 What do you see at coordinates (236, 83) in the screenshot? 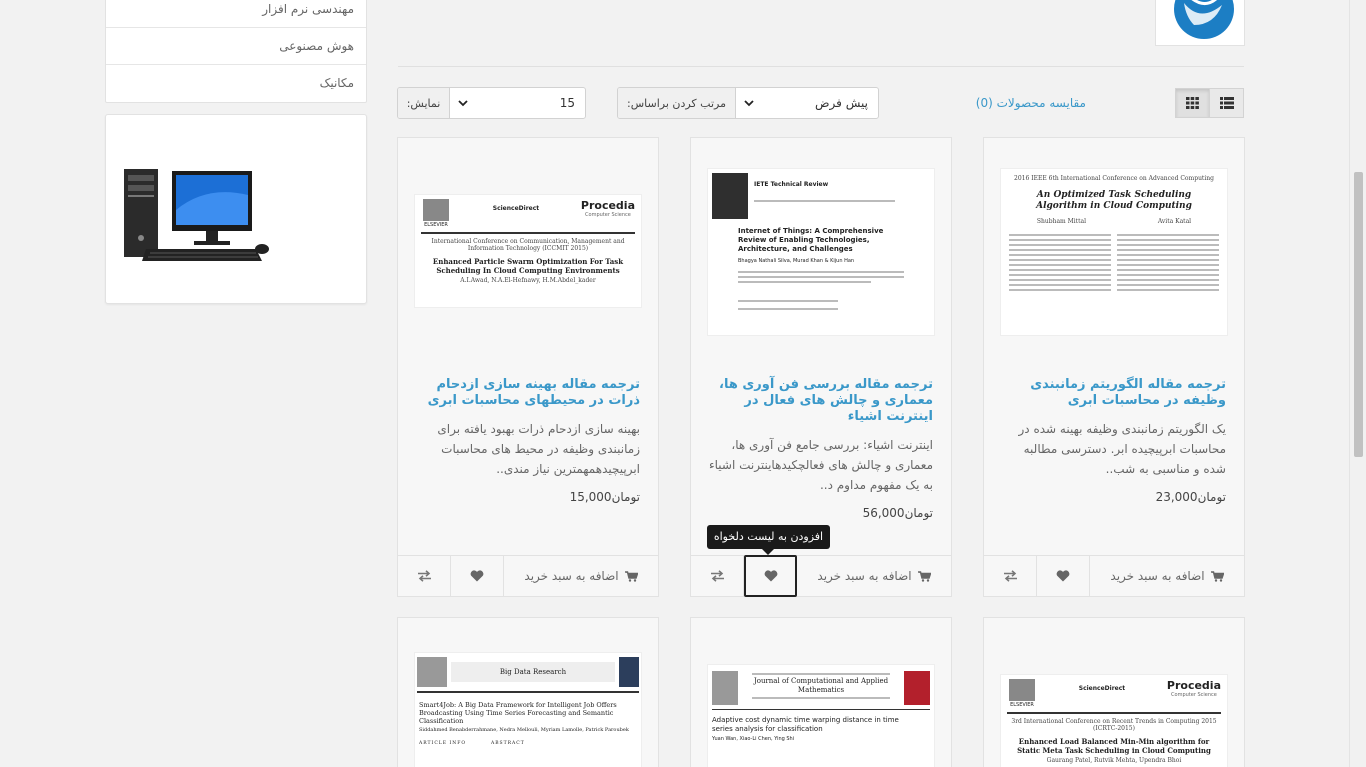
I see `category-item-mechanics: مکانیک` at bounding box center [236, 83].